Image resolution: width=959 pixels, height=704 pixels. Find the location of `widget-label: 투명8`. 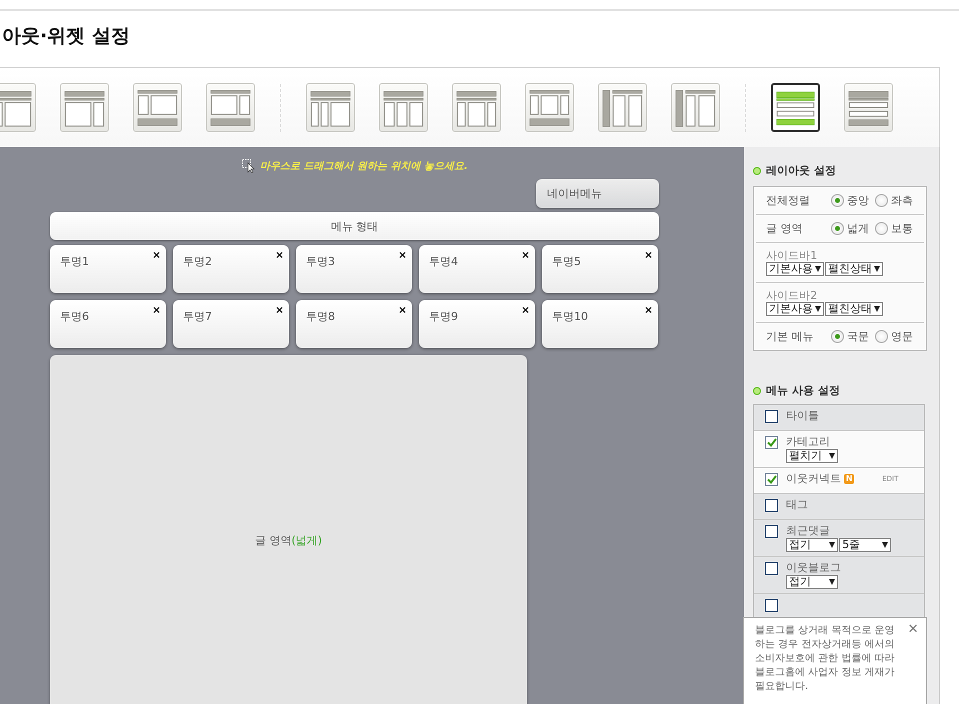

widget-label: 투명8 is located at coordinates (320, 316).